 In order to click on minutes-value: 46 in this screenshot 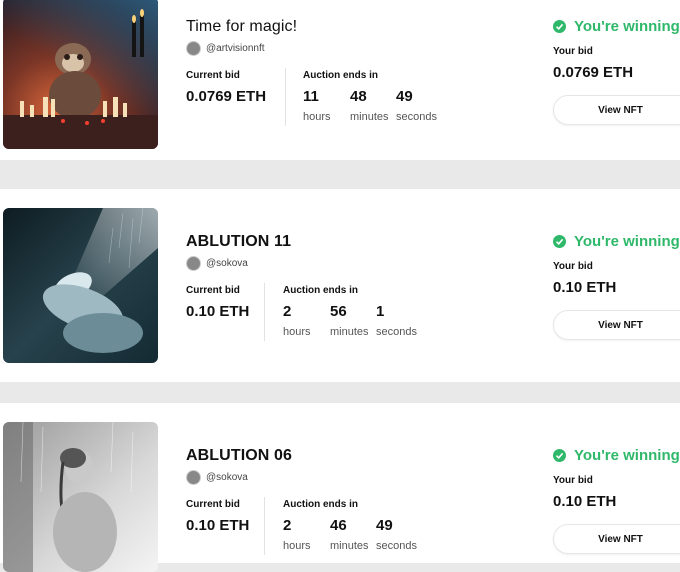, I will do `click(338, 525)`.